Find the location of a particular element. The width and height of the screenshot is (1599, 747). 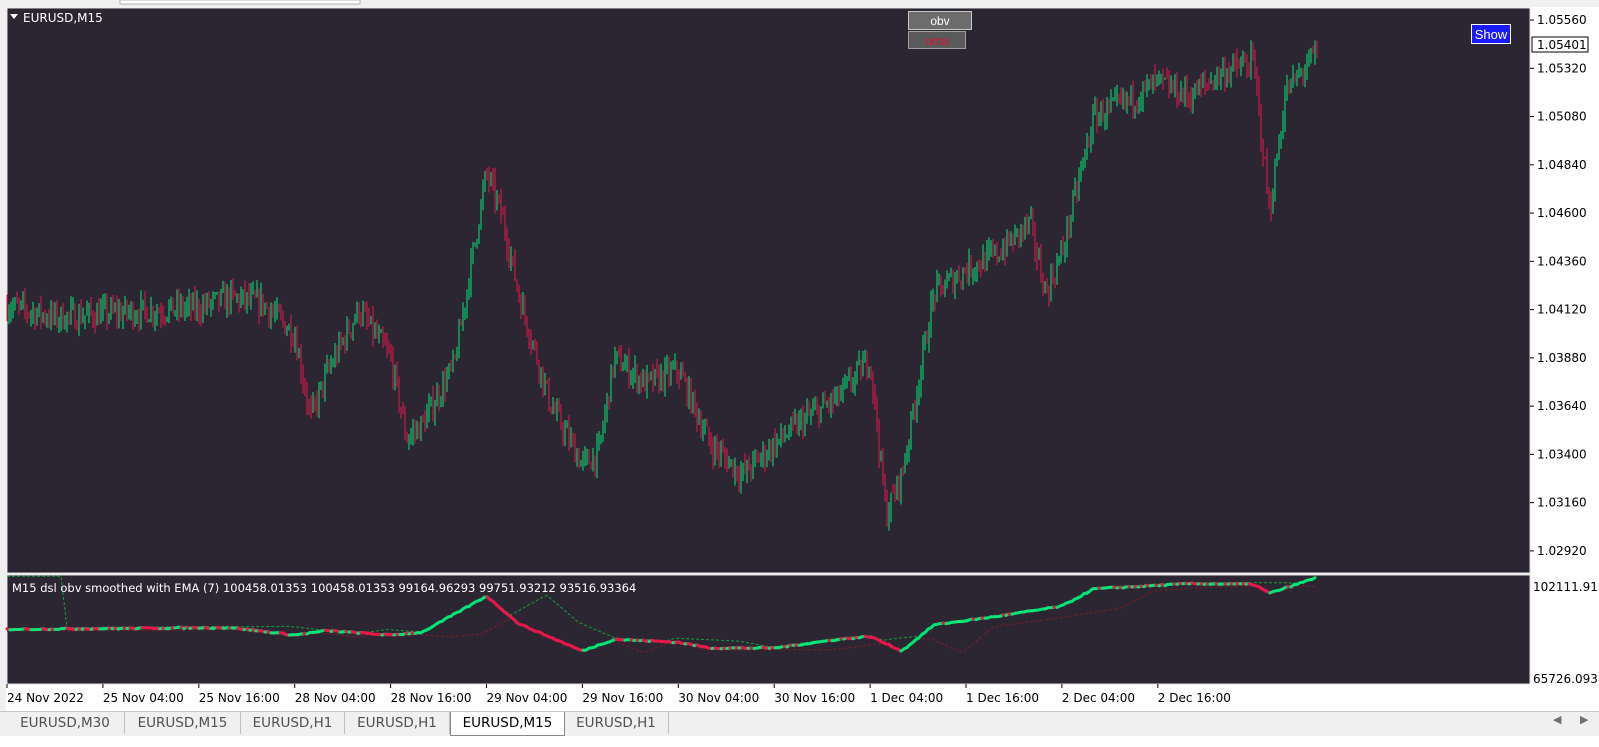

tab-eurusd-m30: EURUSD,M30 is located at coordinates (65, 723).